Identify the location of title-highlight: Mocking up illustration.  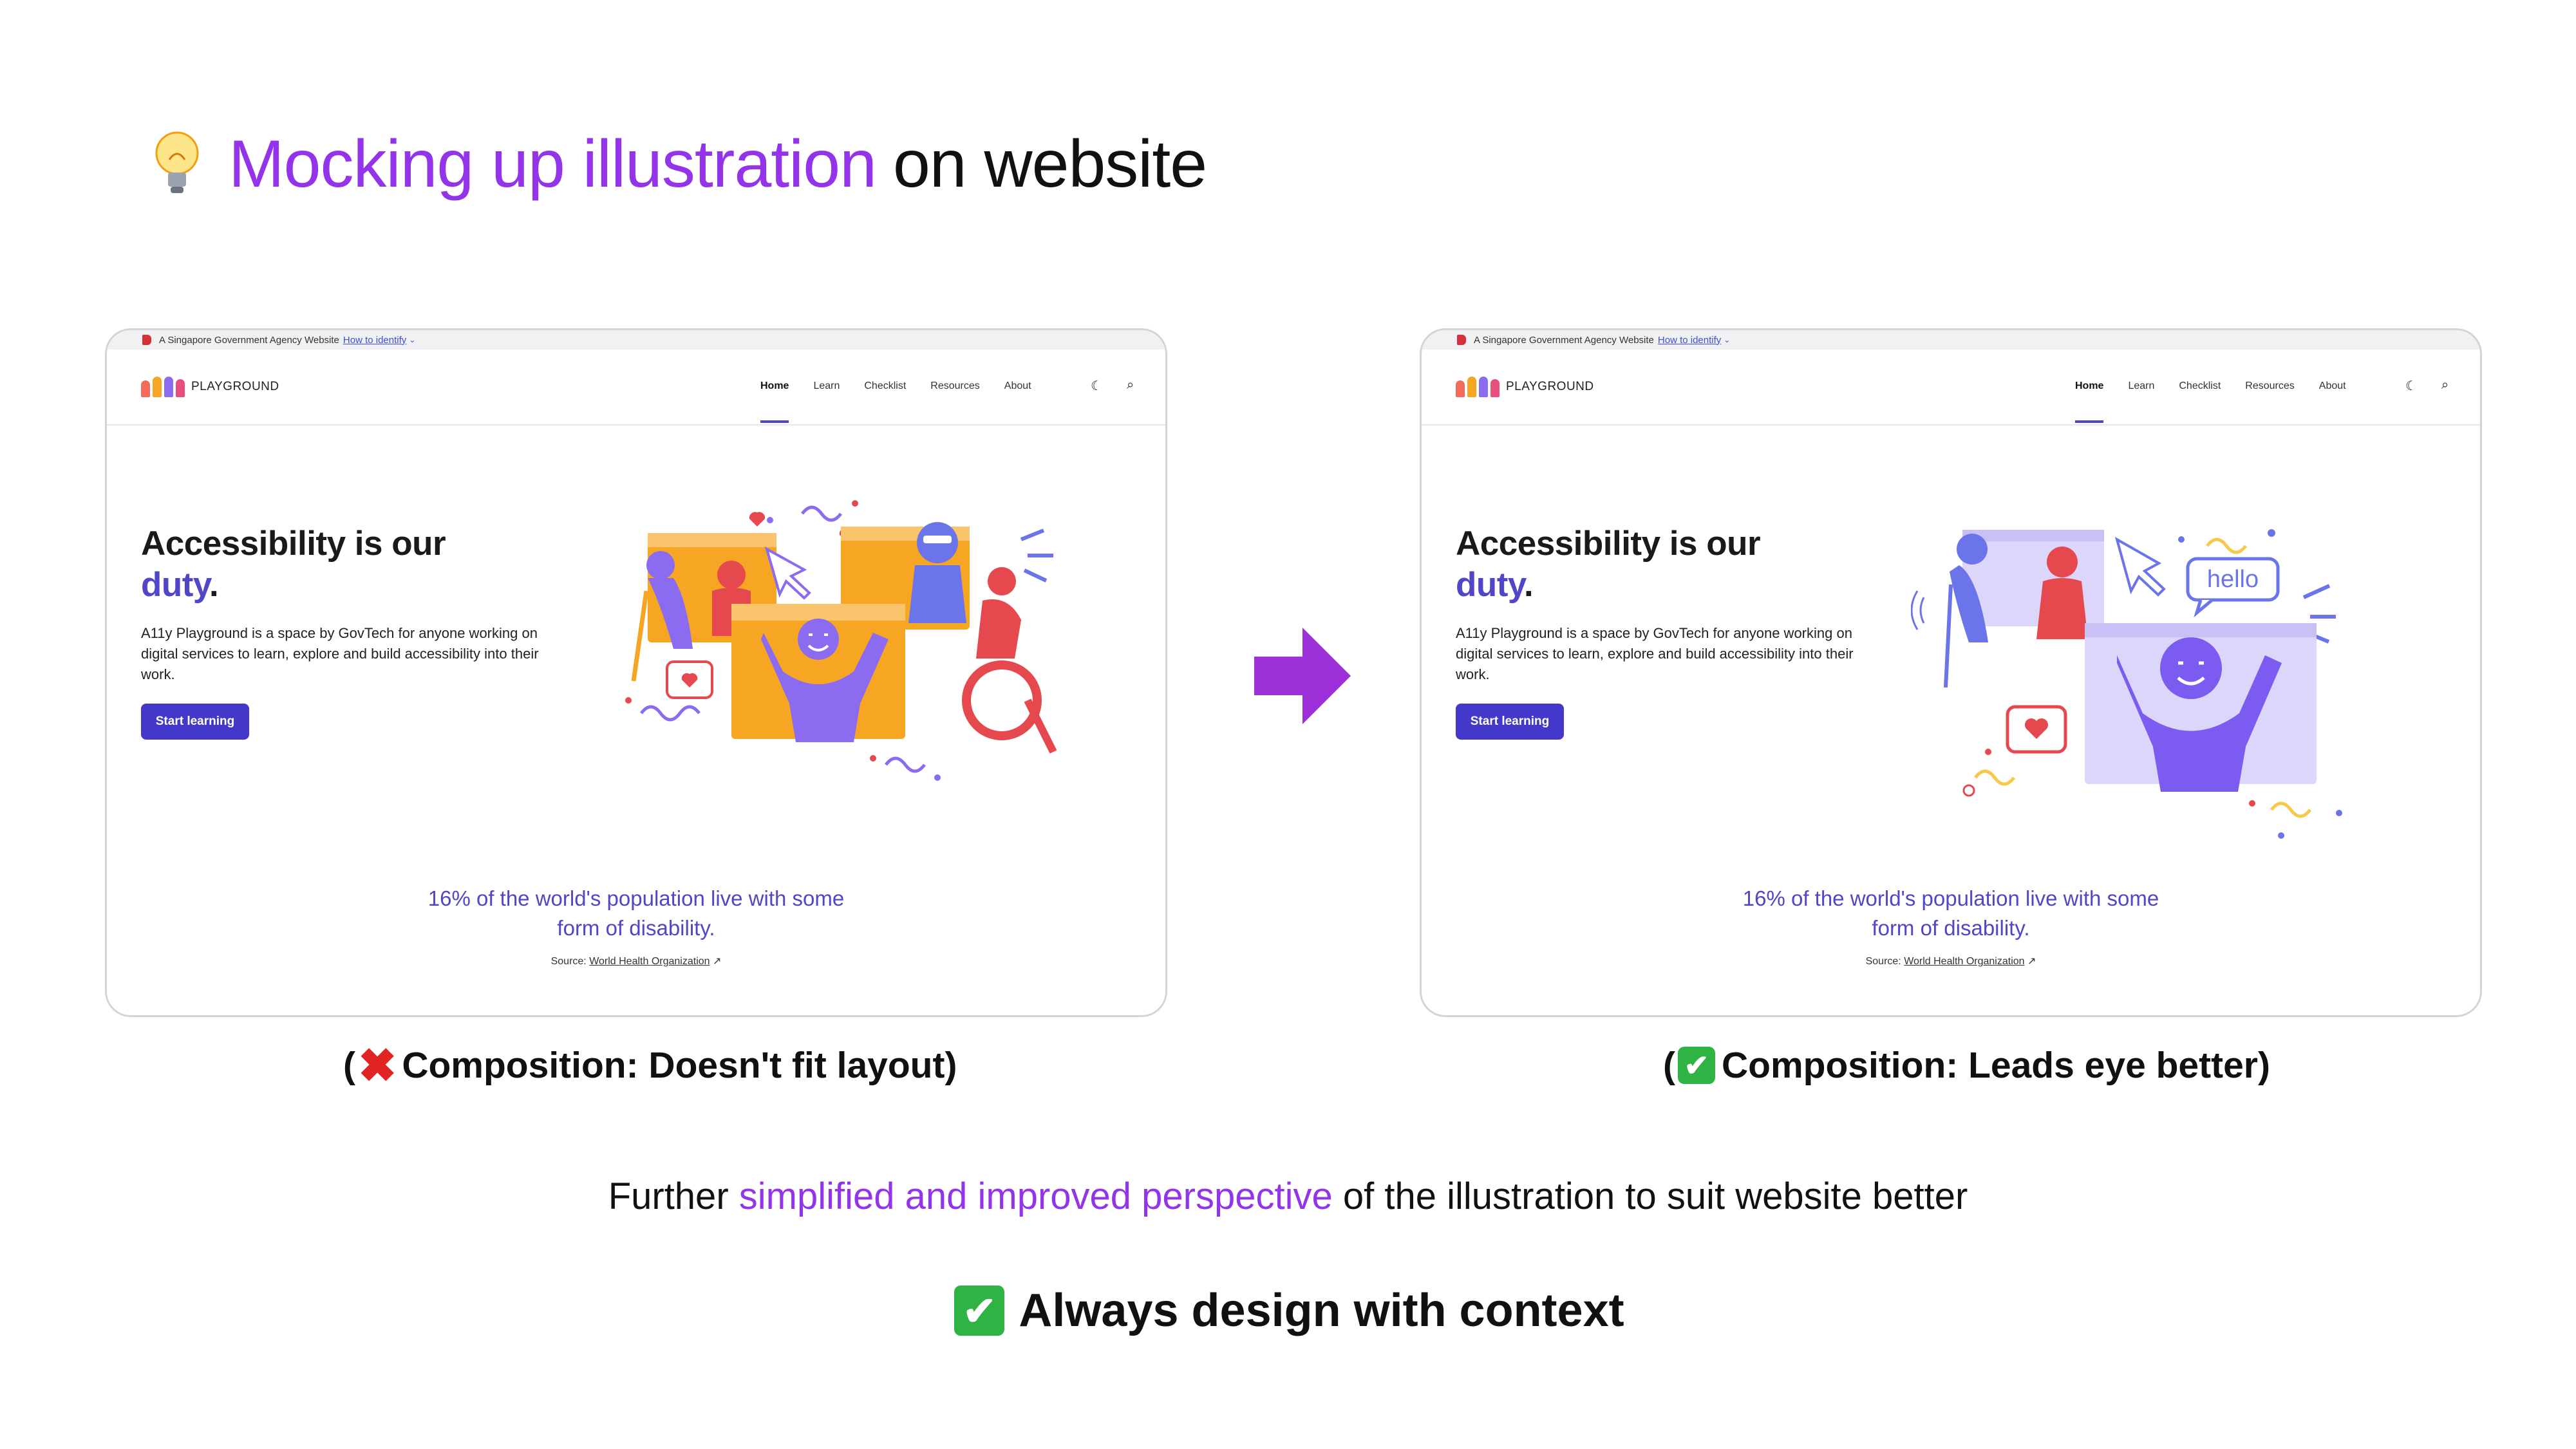
(553, 163).